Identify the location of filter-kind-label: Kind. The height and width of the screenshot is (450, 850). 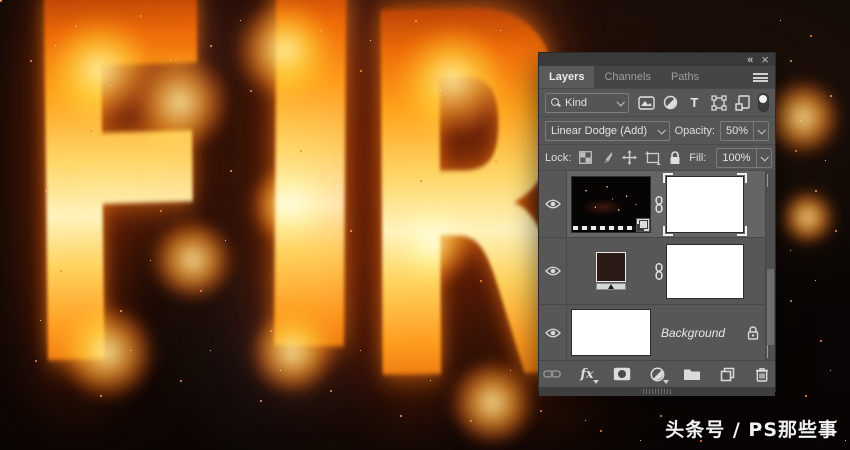
(576, 102).